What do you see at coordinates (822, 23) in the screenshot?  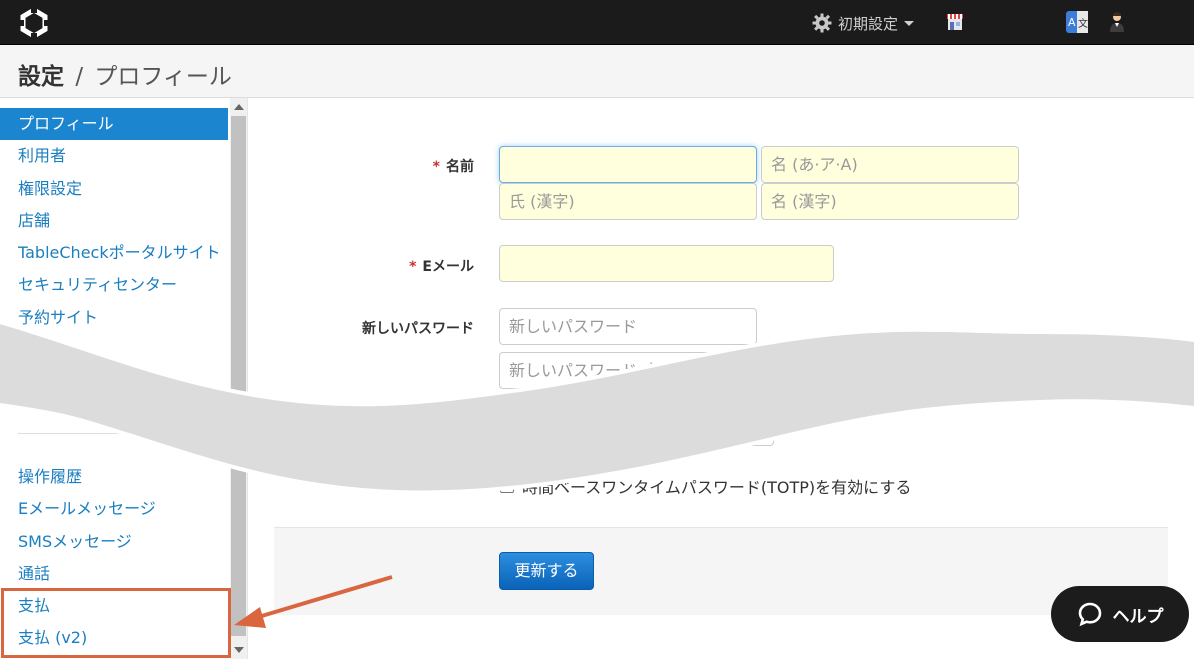 I see `gear-icon` at bounding box center [822, 23].